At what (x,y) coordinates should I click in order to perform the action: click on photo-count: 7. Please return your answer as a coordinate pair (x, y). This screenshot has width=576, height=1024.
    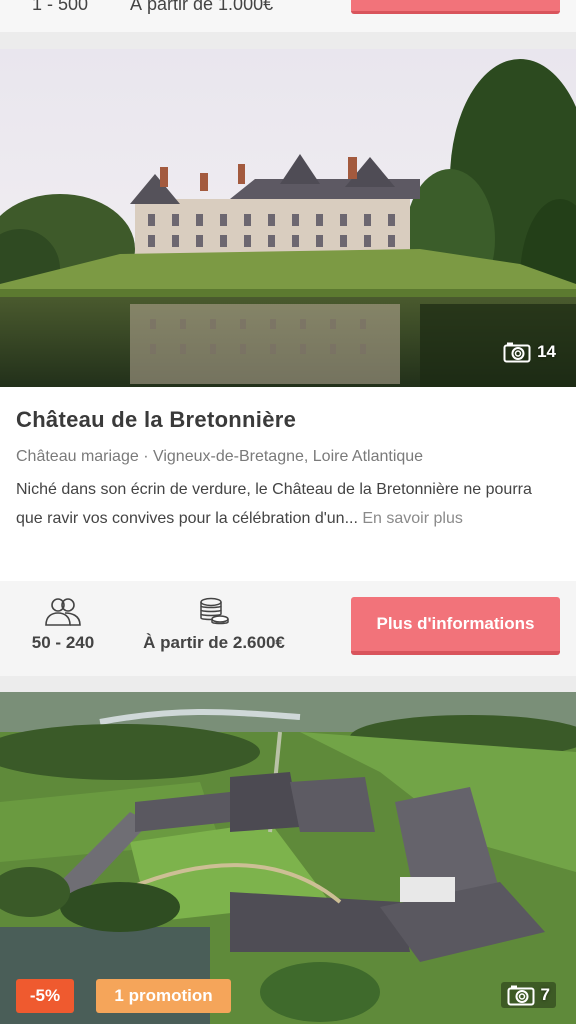
    Looking at the image, I should click on (528, 995).